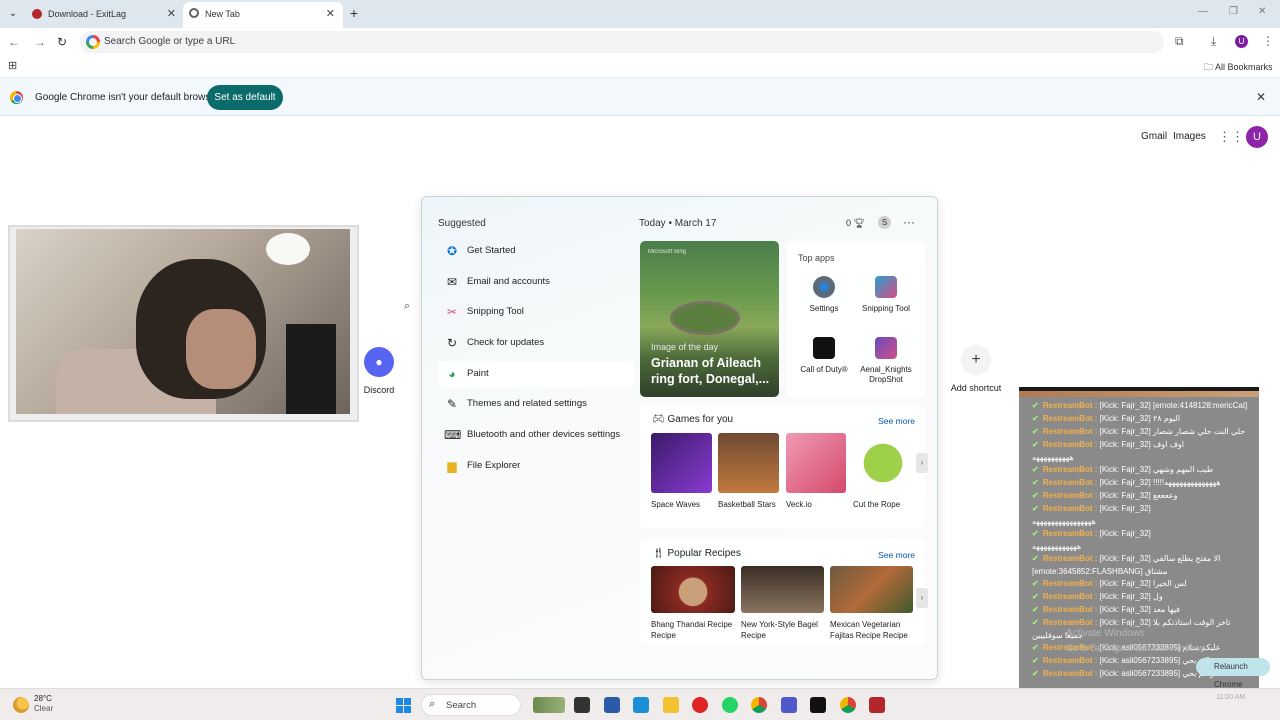 This screenshot has height=720, width=1280. What do you see at coordinates (354, 13) in the screenshot?
I see `new-tab-plus-icon: +` at bounding box center [354, 13].